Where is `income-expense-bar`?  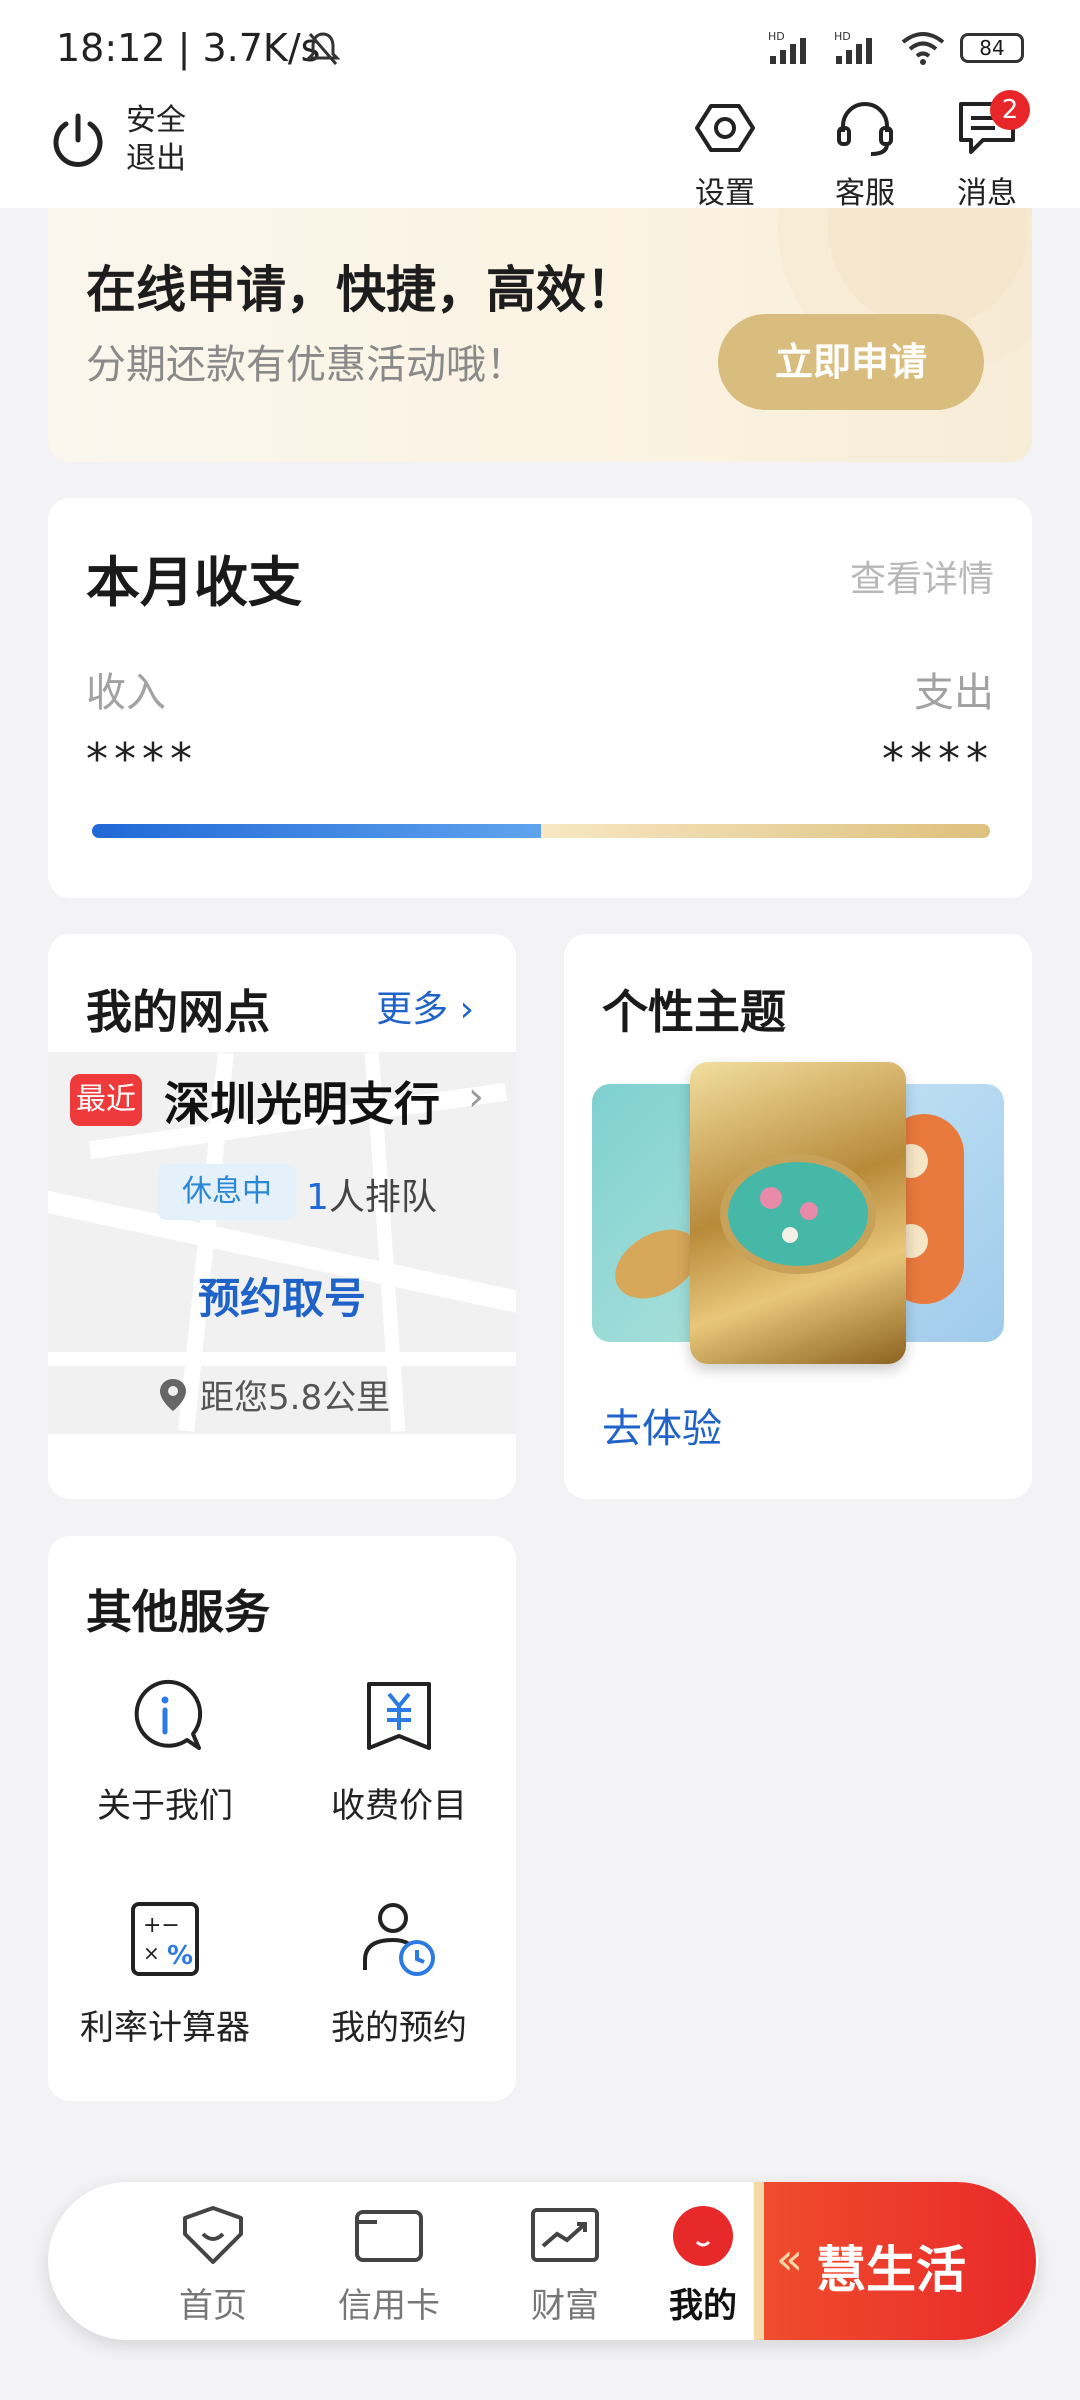
income-expense-bar is located at coordinates (541, 831).